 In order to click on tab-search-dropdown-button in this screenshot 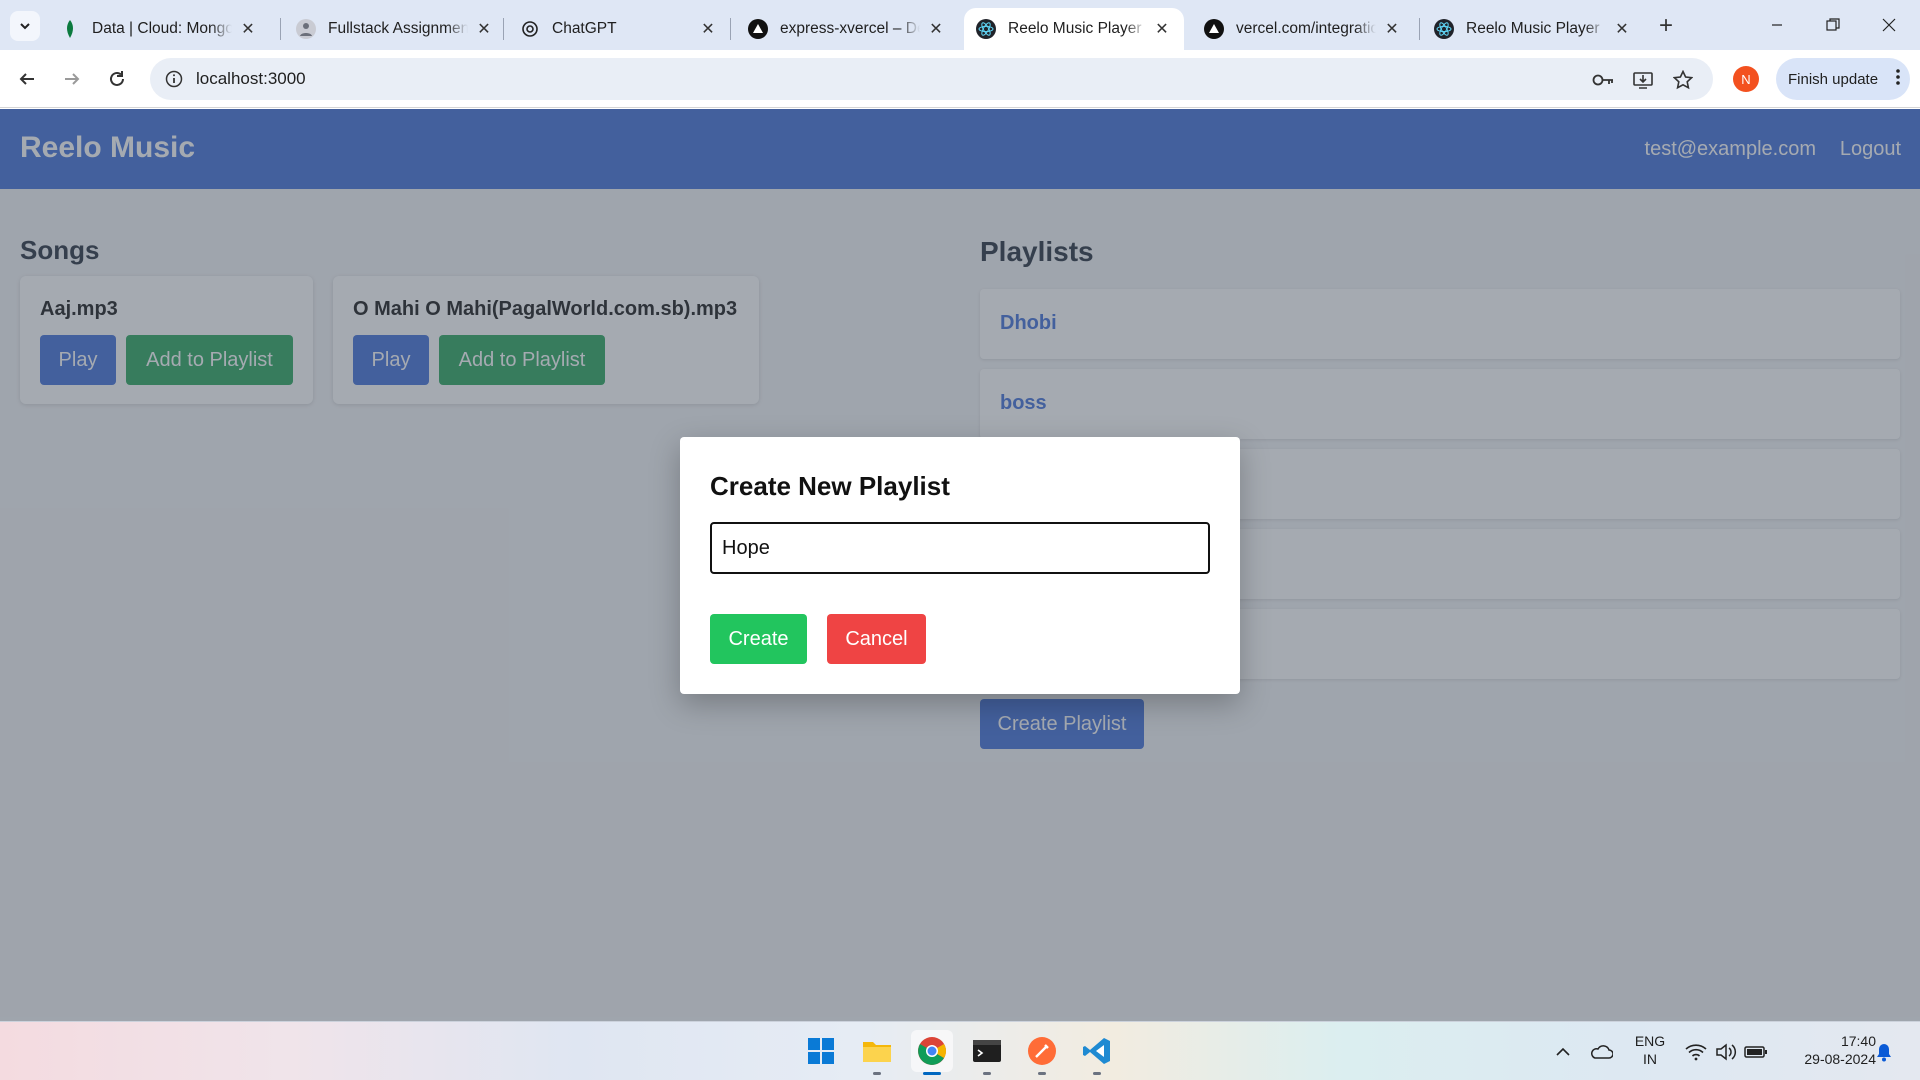, I will do `click(25, 26)`.